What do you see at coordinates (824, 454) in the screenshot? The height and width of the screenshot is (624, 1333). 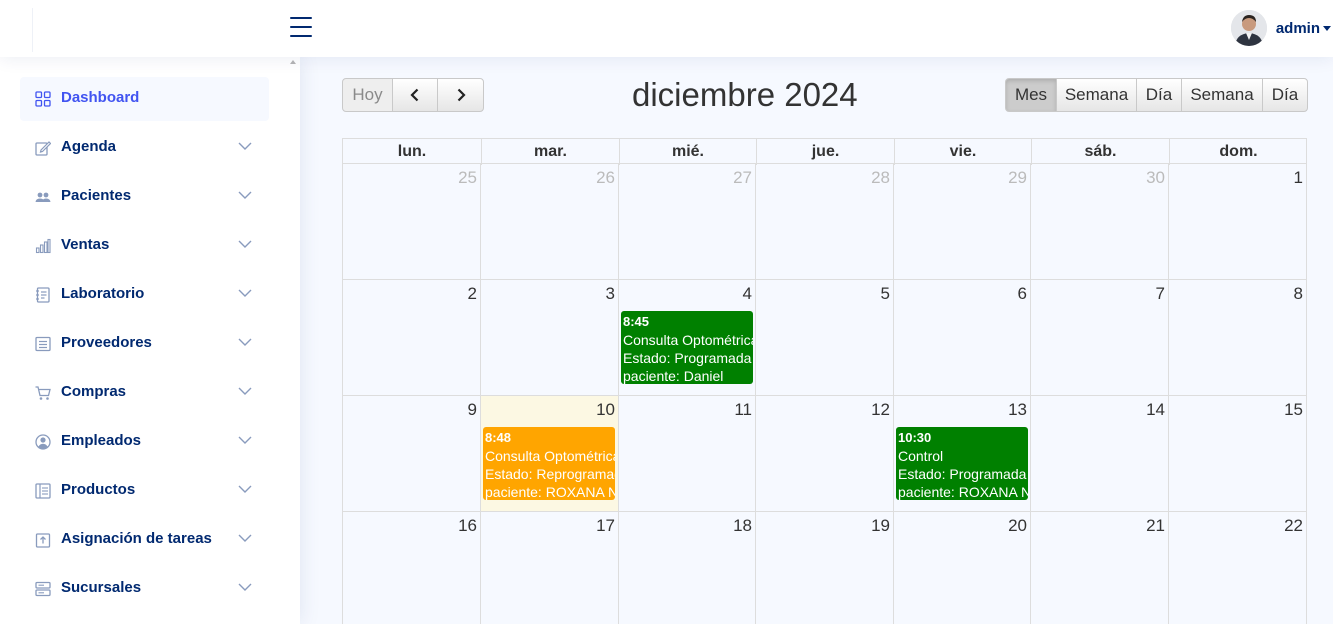 I see `day-cell: 12` at bounding box center [824, 454].